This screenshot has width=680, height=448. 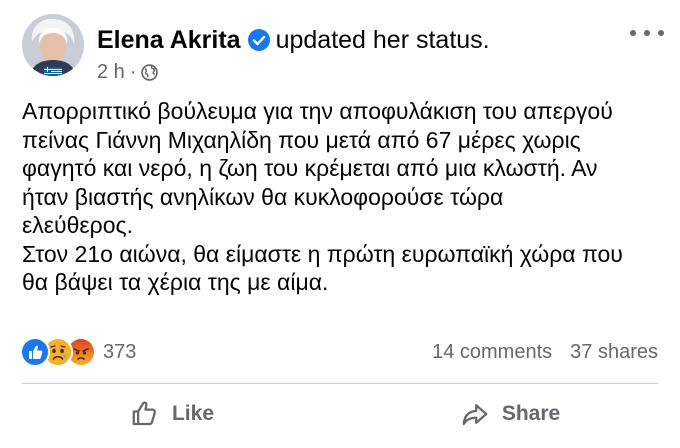 What do you see at coordinates (150, 72) in the screenshot?
I see `globe-icon` at bounding box center [150, 72].